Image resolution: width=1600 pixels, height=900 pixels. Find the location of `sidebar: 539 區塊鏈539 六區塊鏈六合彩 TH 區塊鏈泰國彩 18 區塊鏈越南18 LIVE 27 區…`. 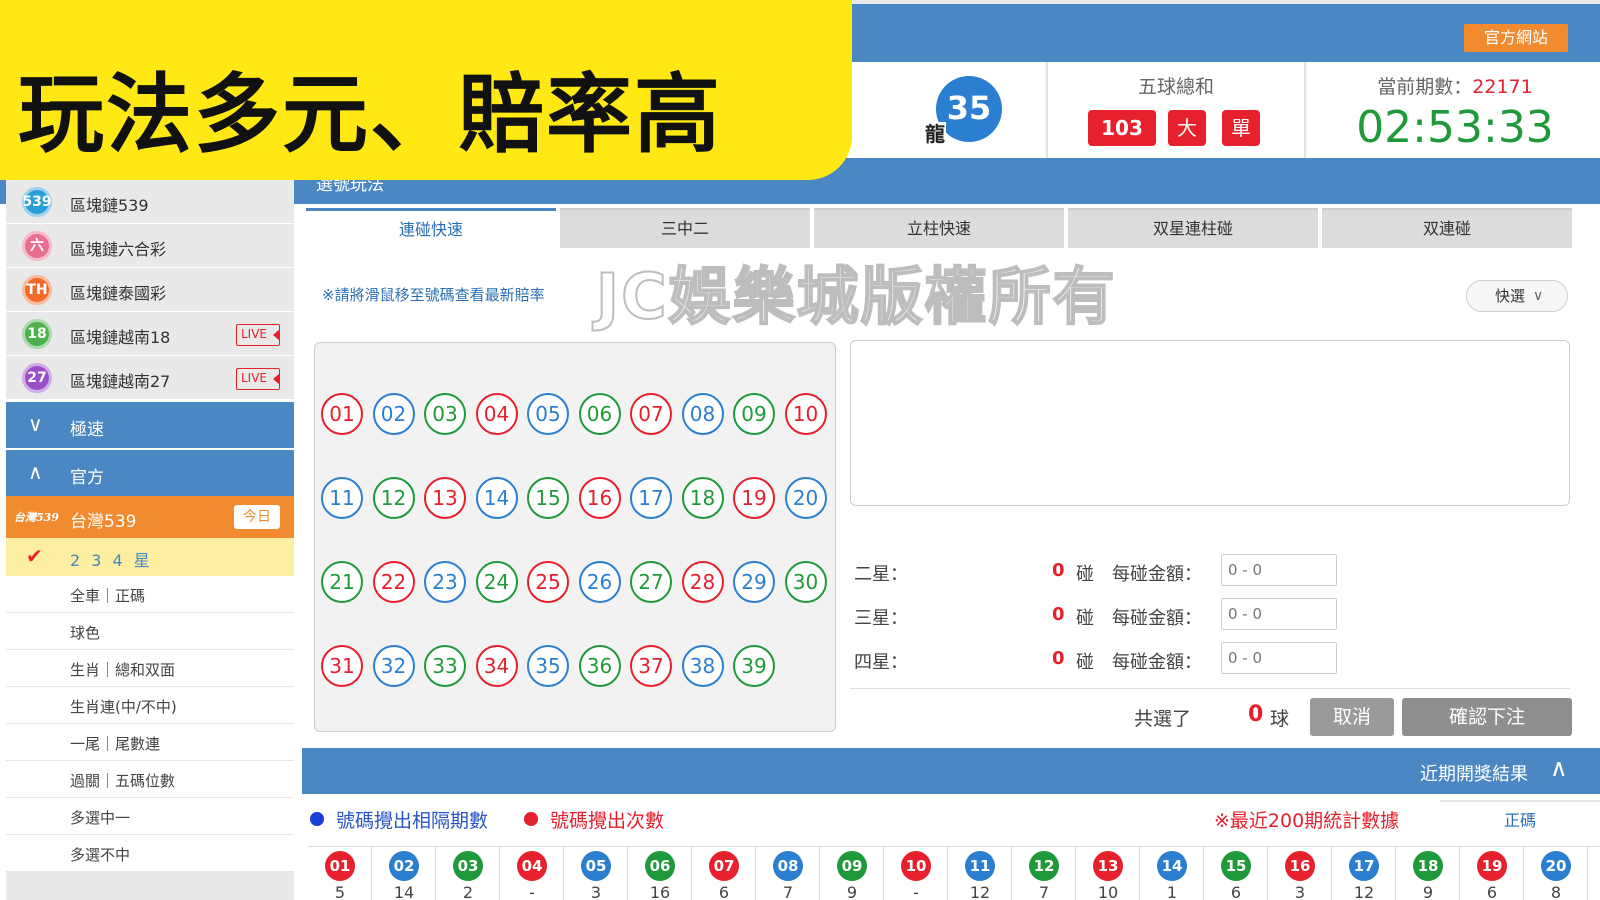

sidebar: 539 區塊鏈539 六區塊鏈六合彩 TH 區塊鏈泰國彩 18 區塊鏈越南18 LIVE 27 區… is located at coordinates (150, 540).